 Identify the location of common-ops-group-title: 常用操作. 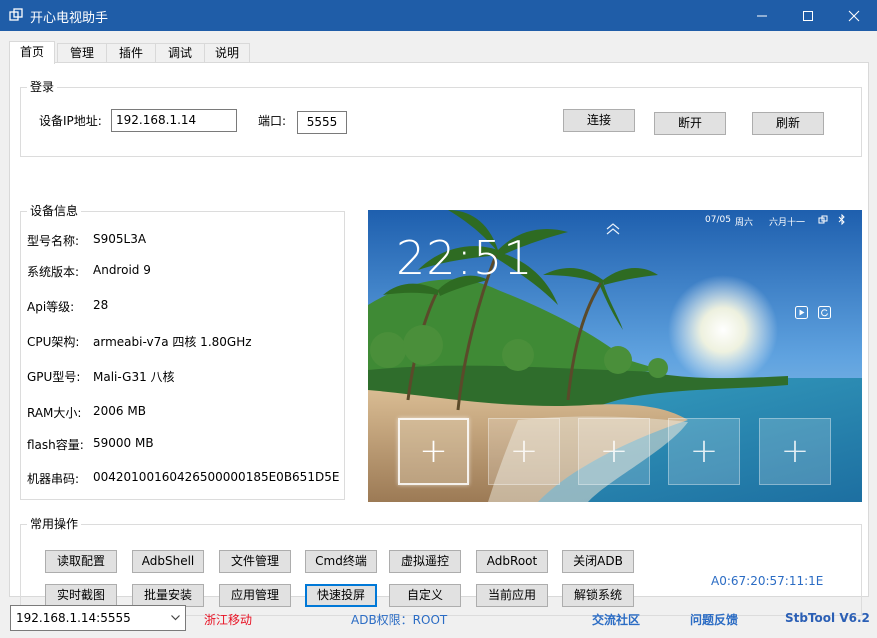
(54, 524).